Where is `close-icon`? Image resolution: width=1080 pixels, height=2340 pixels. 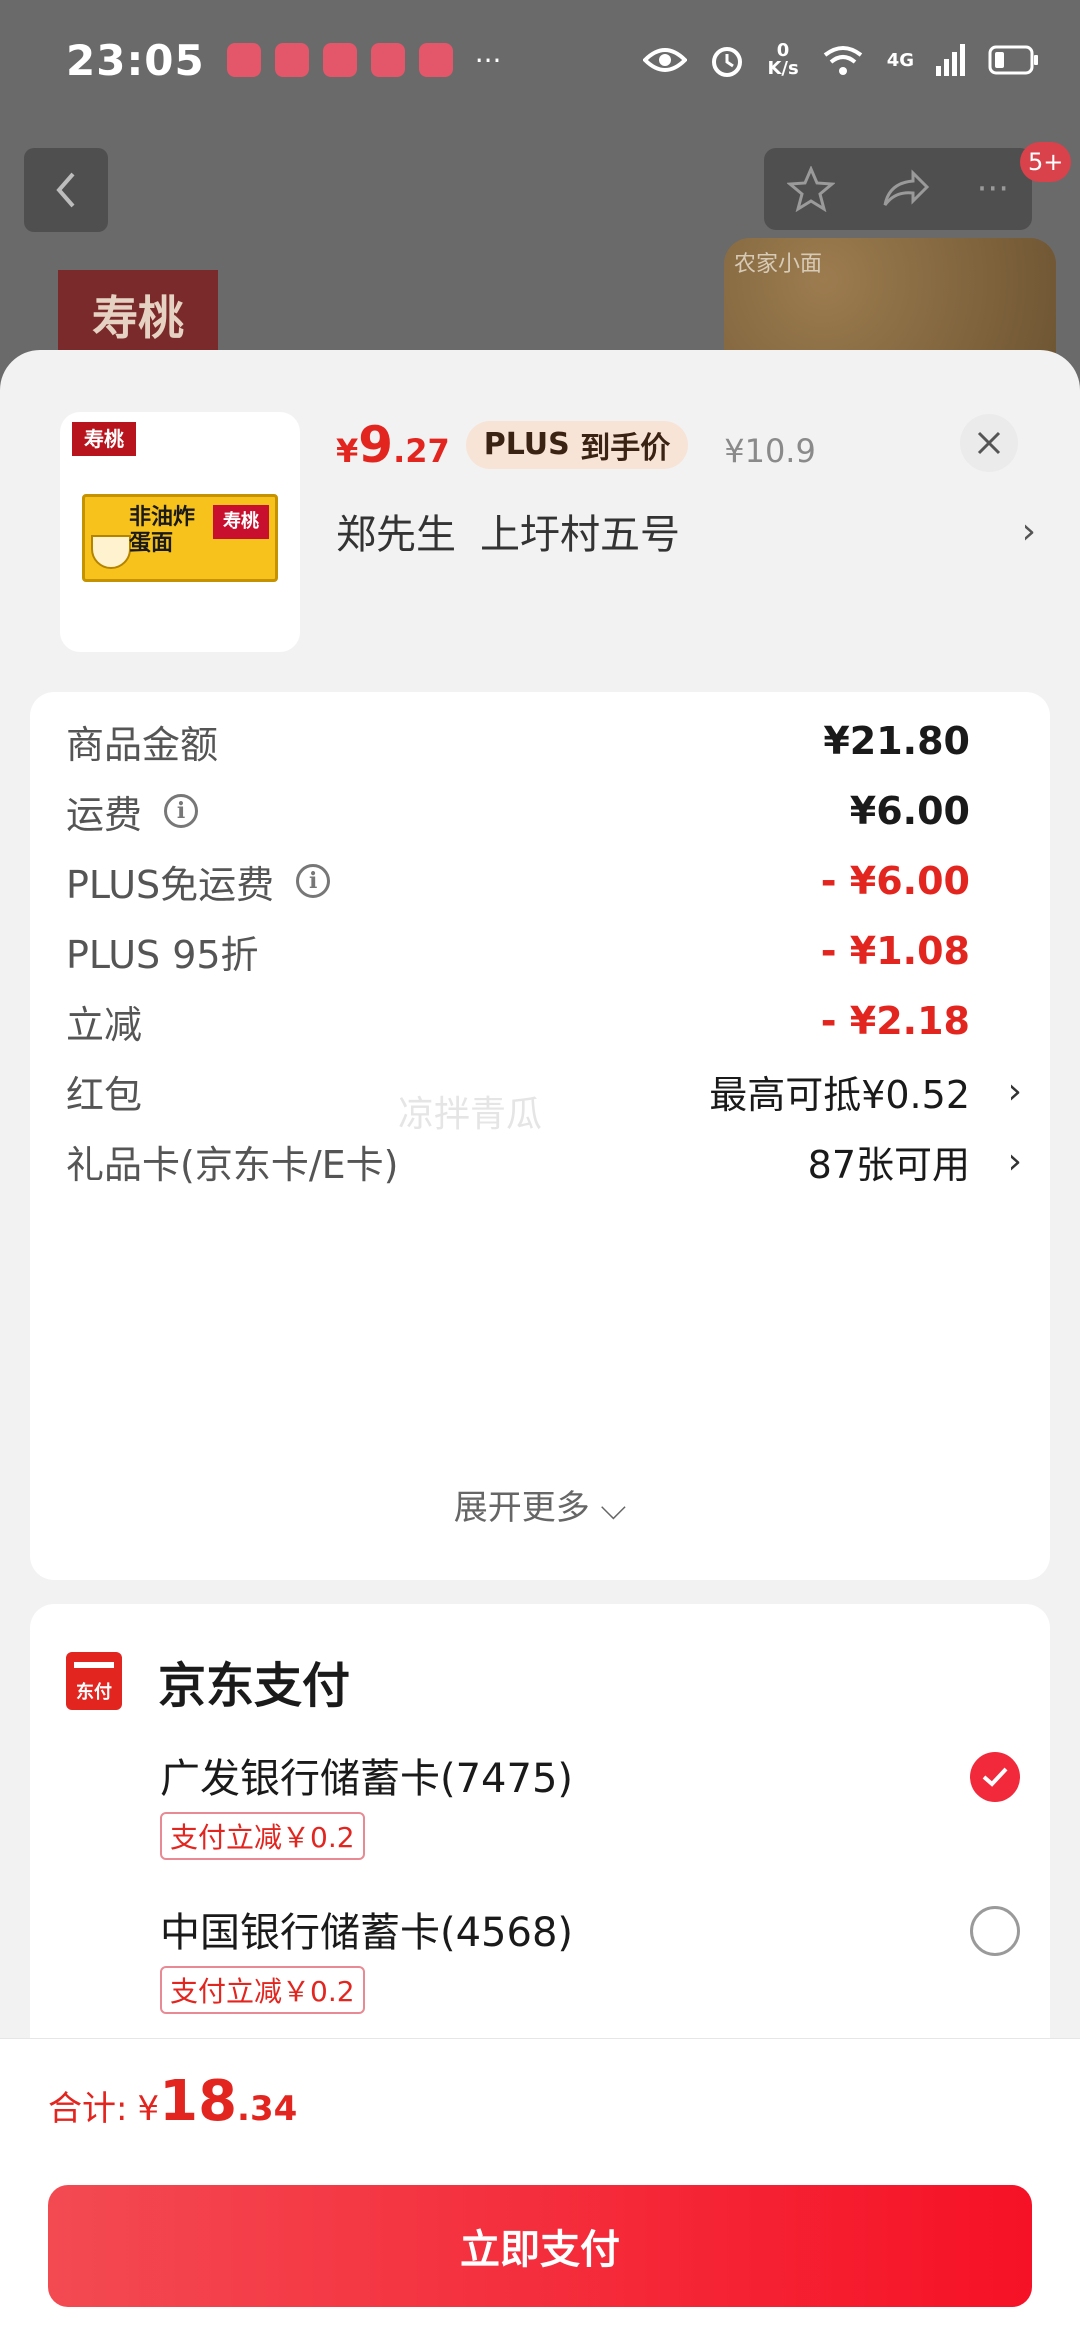 close-icon is located at coordinates (989, 443).